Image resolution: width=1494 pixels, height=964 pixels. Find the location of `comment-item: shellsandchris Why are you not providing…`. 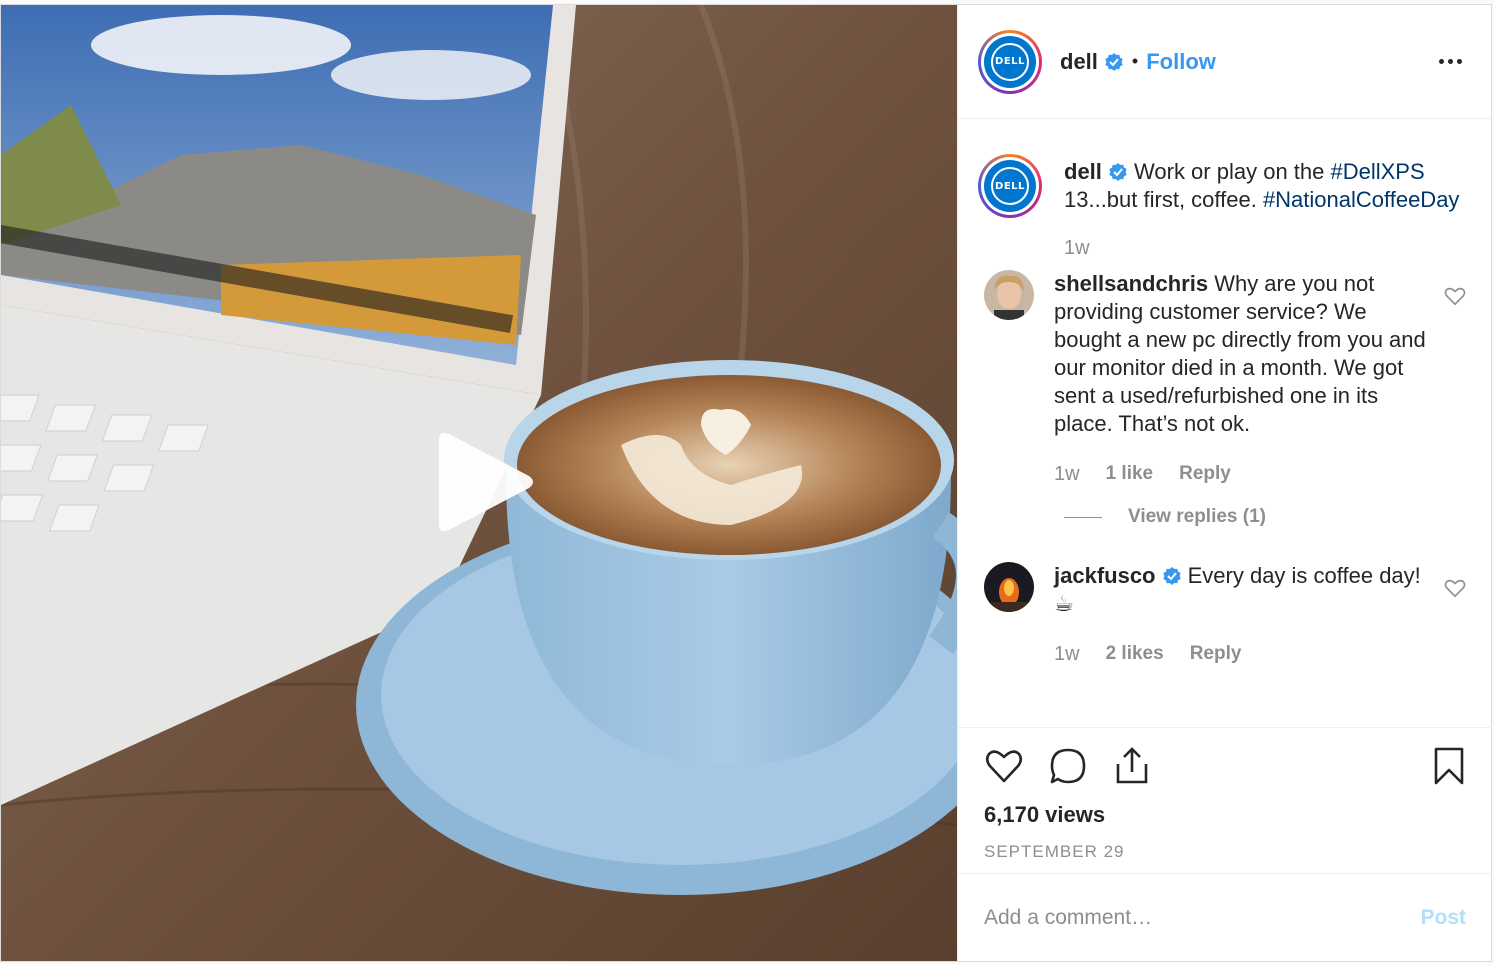

comment-item: shellsandchris Why are you not providing… is located at coordinates (1225, 379).